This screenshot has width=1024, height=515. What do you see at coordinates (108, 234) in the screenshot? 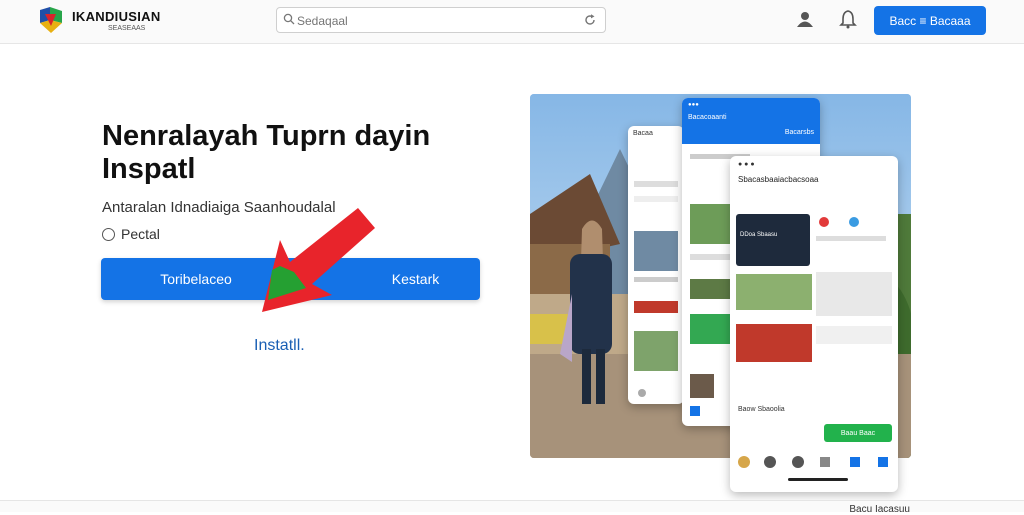
I see `radio-circle` at bounding box center [108, 234].